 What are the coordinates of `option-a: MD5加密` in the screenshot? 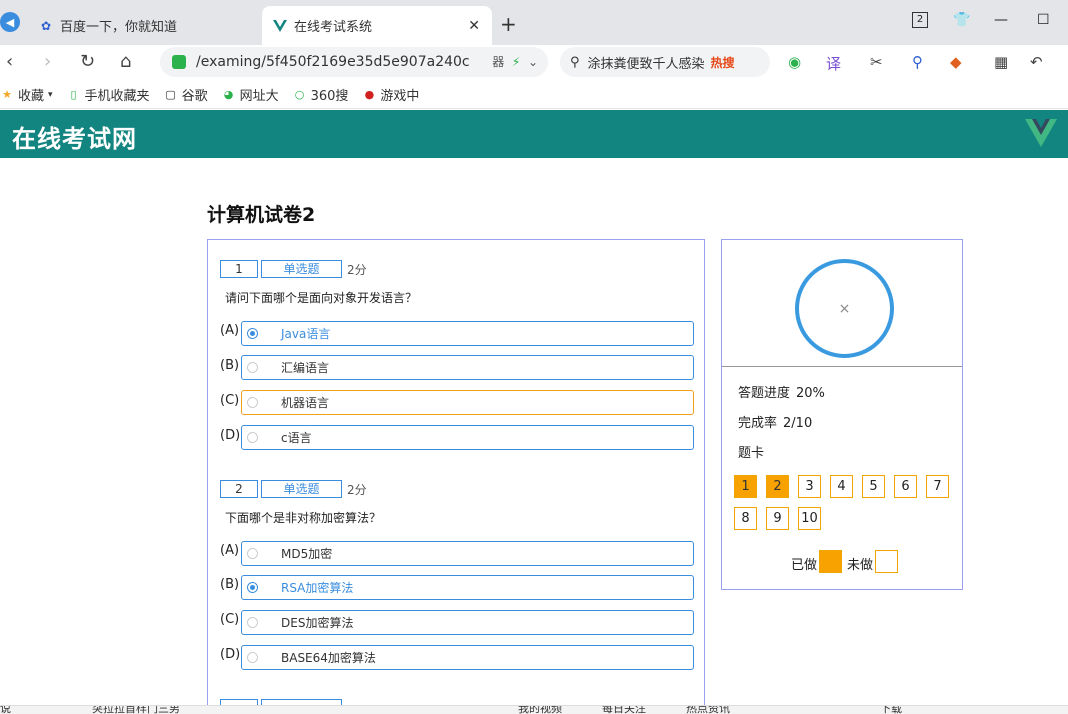 It's located at (467, 553).